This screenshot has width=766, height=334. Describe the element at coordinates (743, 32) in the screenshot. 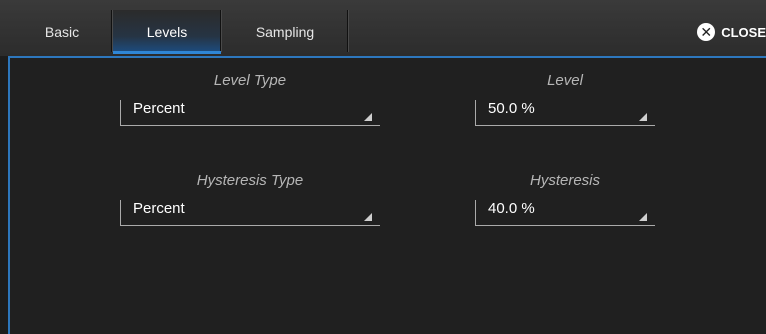

I see `close-label: CLOSE` at that location.